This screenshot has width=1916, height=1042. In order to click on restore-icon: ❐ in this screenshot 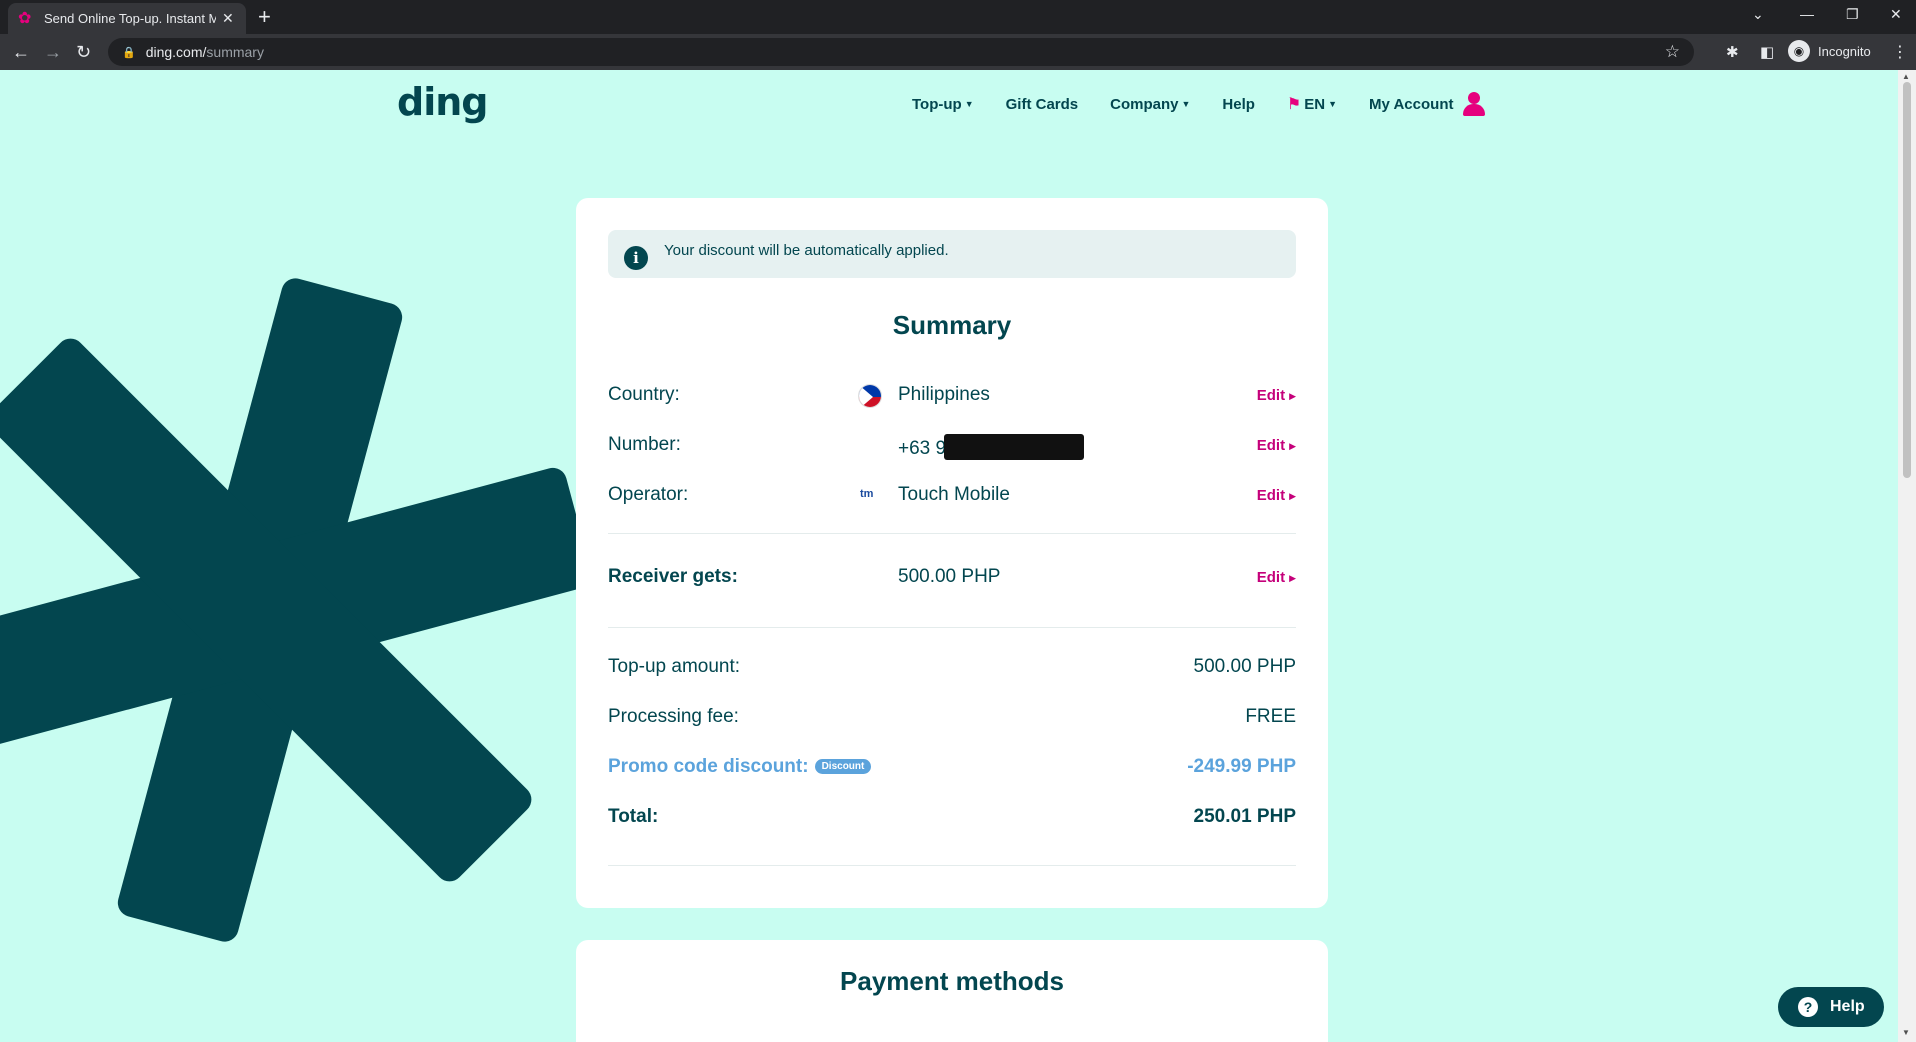, I will do `click(1852, 14)`.